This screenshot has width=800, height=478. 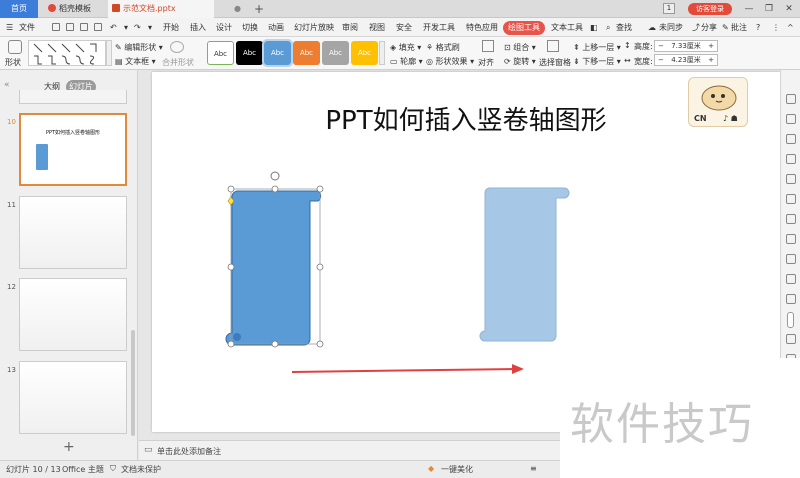 What do you see at coordinates (273, 268) in the screenshot?
I see `vertical-scroll-shape-selected` at bounding box center [273, 268].